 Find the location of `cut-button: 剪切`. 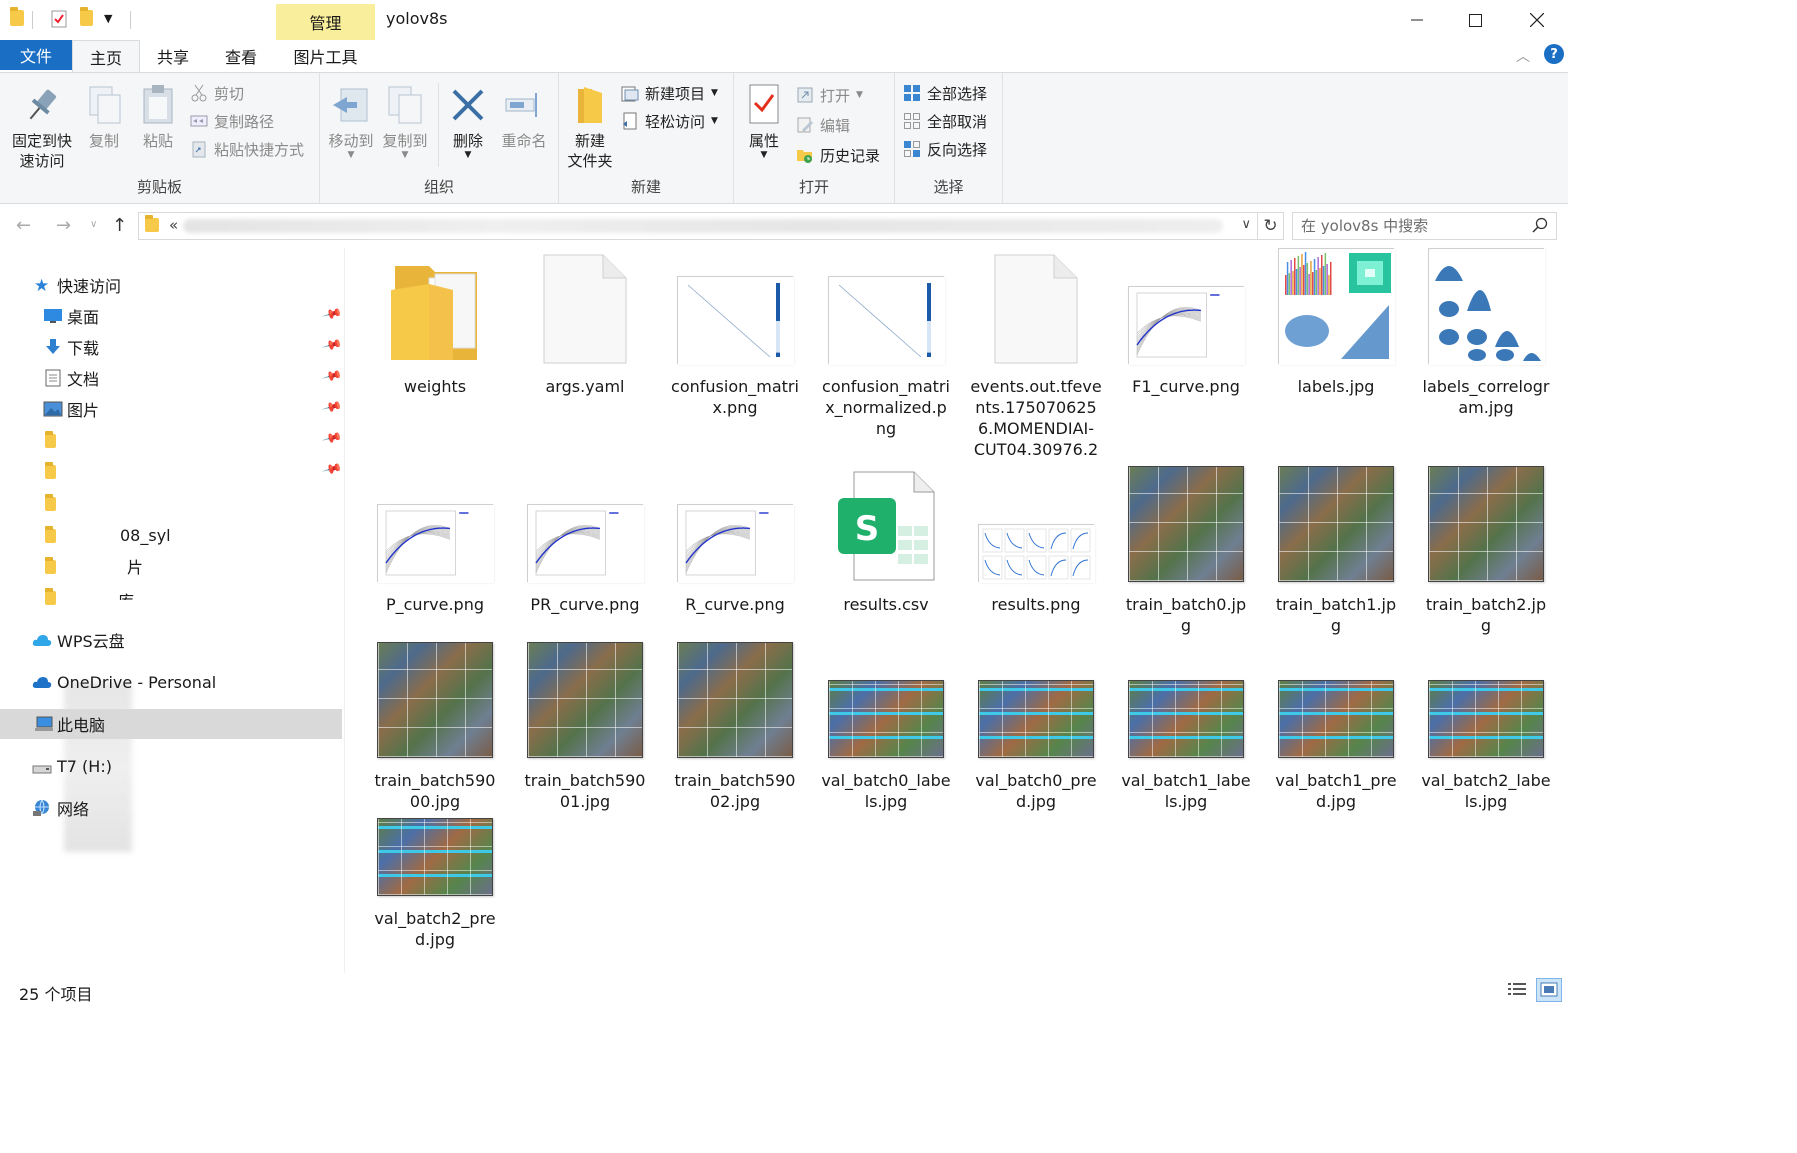

cut-button: 剪切 is located at coordinates (217, 93).